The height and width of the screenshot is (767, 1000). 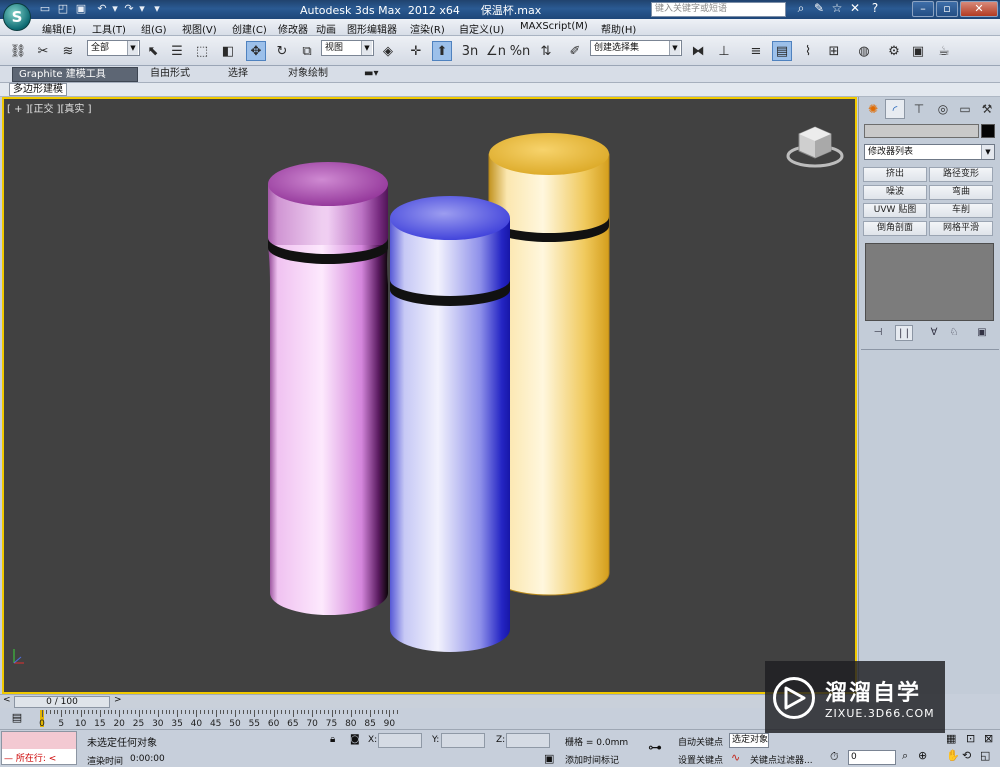 What do you see at coordinates (592, 759) in the screenshot?
I see `add-time-tag-label: 添加时间标记` at bounding box center [592, 759].